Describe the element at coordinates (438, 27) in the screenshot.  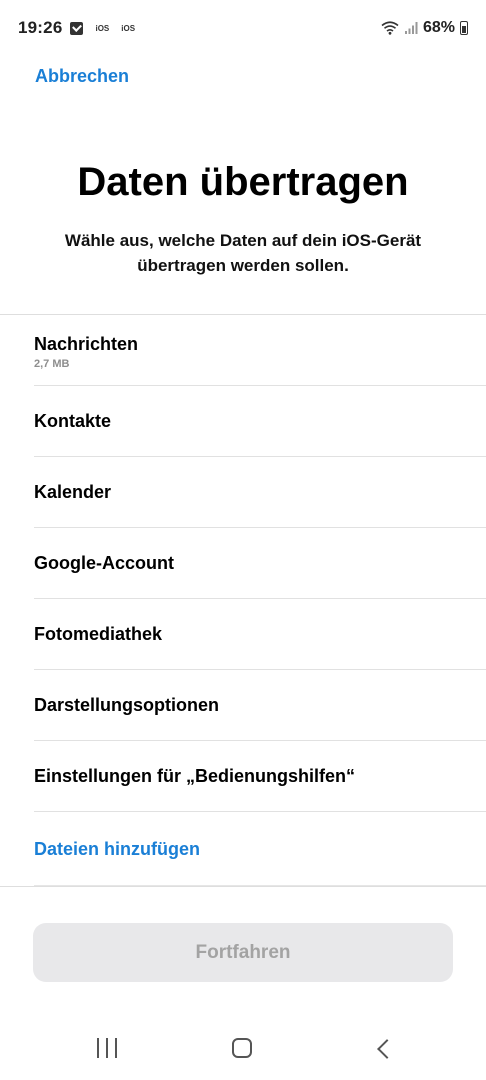
I see `battery-percentage: 68%` at that location.